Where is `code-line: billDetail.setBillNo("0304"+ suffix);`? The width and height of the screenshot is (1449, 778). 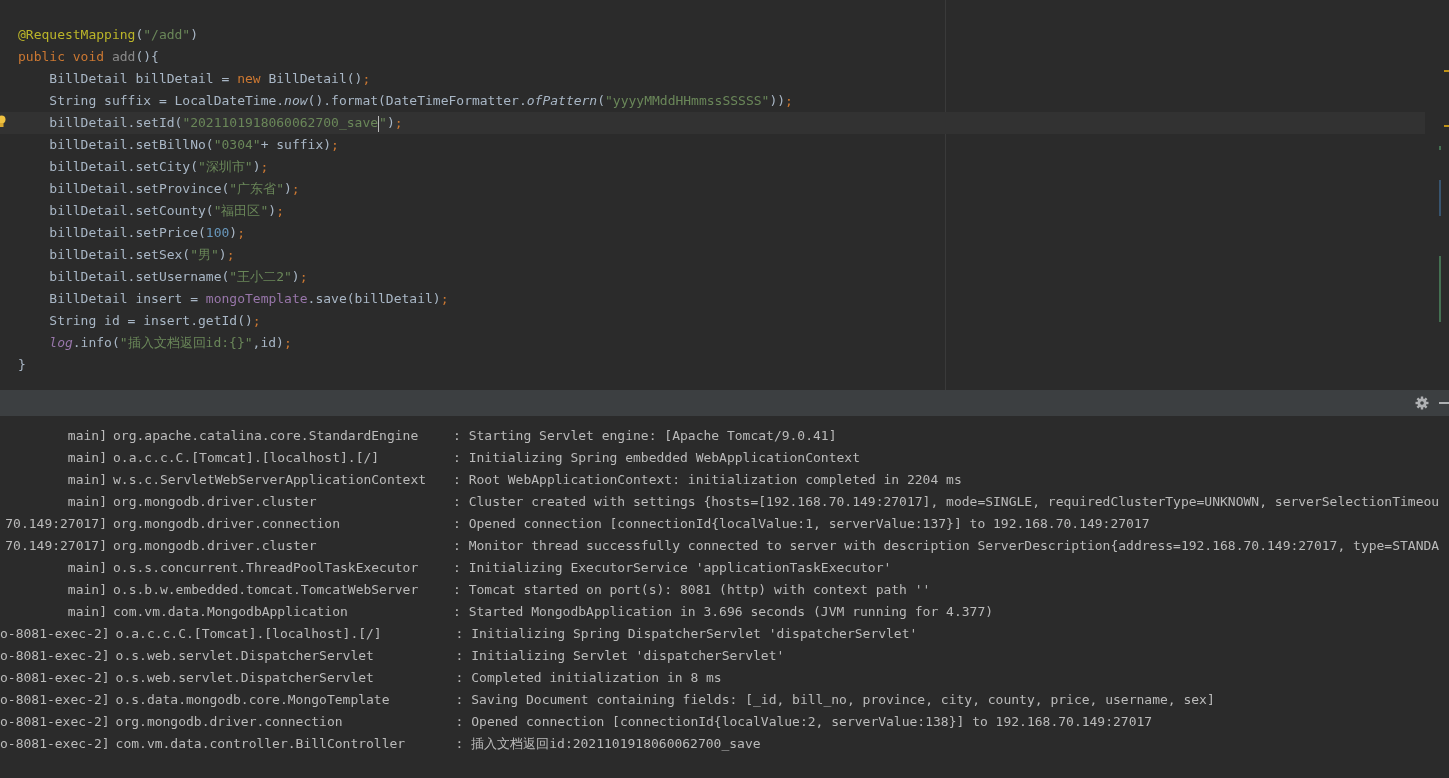 code-line: billDetail.setBillNo("0304"+ suffix); is located at coordinates (194, 145).